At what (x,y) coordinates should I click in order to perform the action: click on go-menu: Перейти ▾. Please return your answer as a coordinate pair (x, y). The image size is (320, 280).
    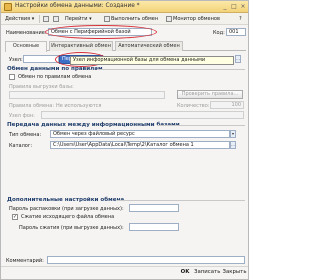
    Looking at the image, I should click on (78, 19).